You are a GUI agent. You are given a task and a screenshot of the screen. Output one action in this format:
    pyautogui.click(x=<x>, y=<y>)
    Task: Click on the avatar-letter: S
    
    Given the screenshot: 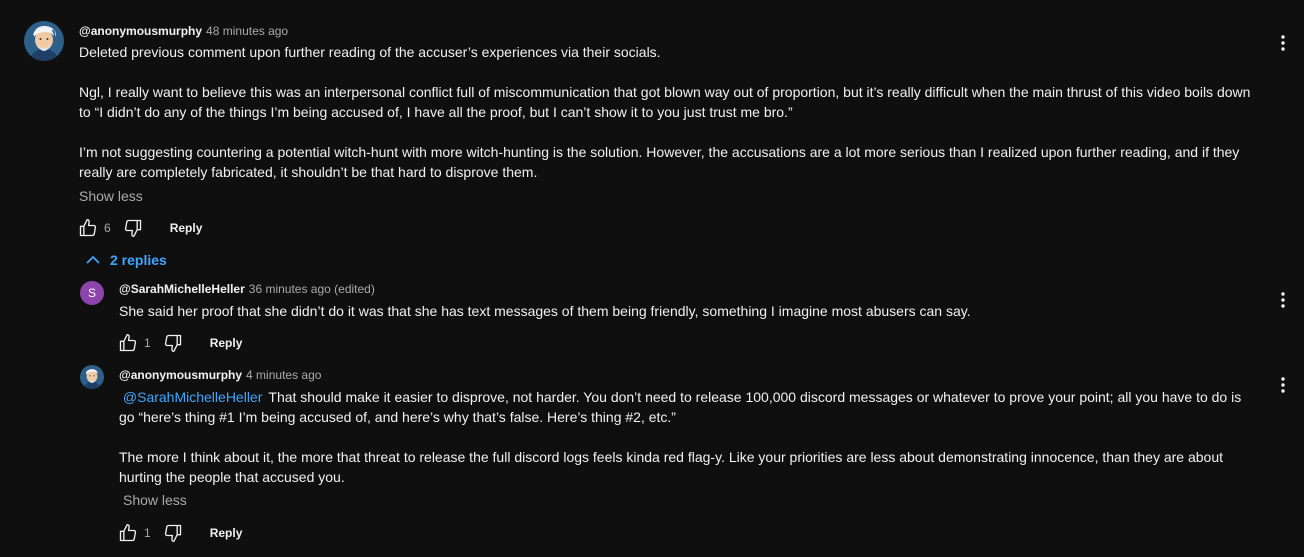 What is the action you would take?
    pyautogui.click(x=91, y=293)
    